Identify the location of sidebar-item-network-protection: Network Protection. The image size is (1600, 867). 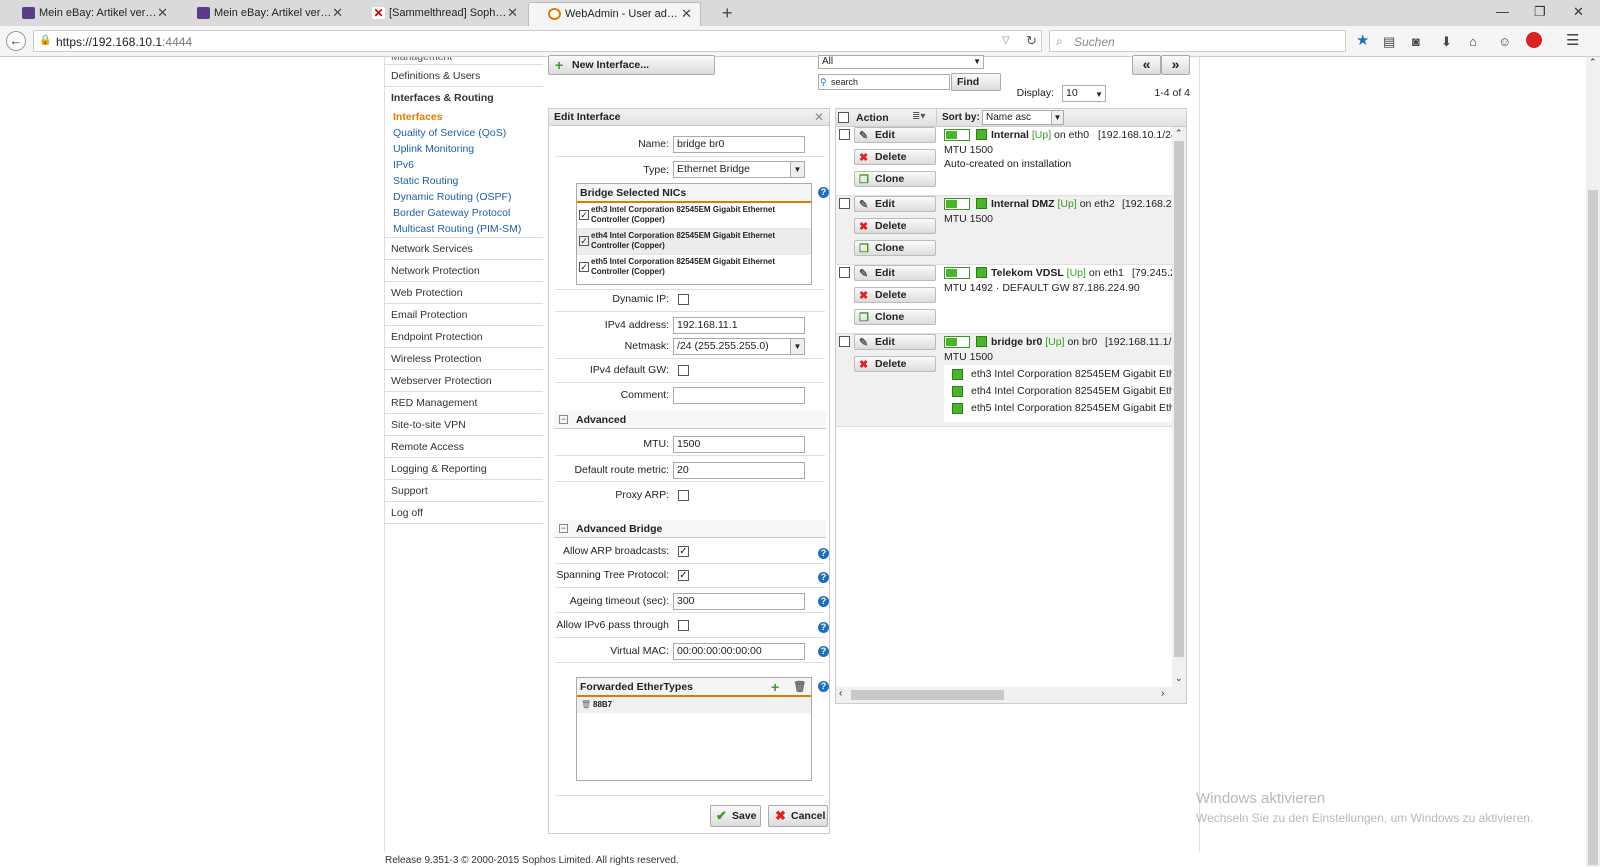
(464, 271).